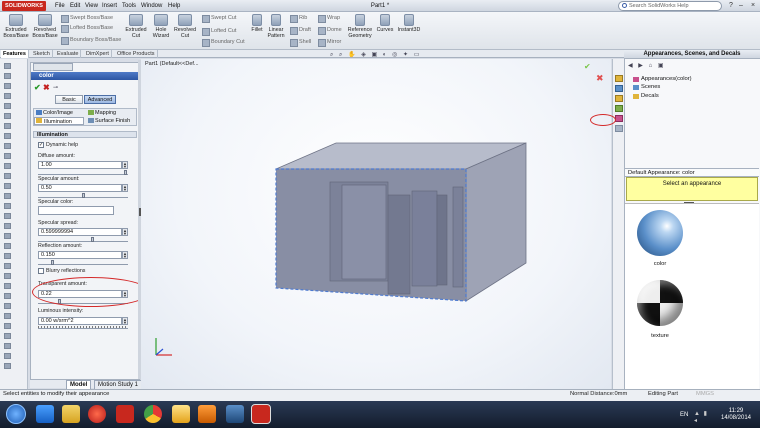  What do you see at coordinates (45, 26) in the screenshot?
I see `revolved-boss-button: Revolved Boss/Base` at bounding box center [45, 26].